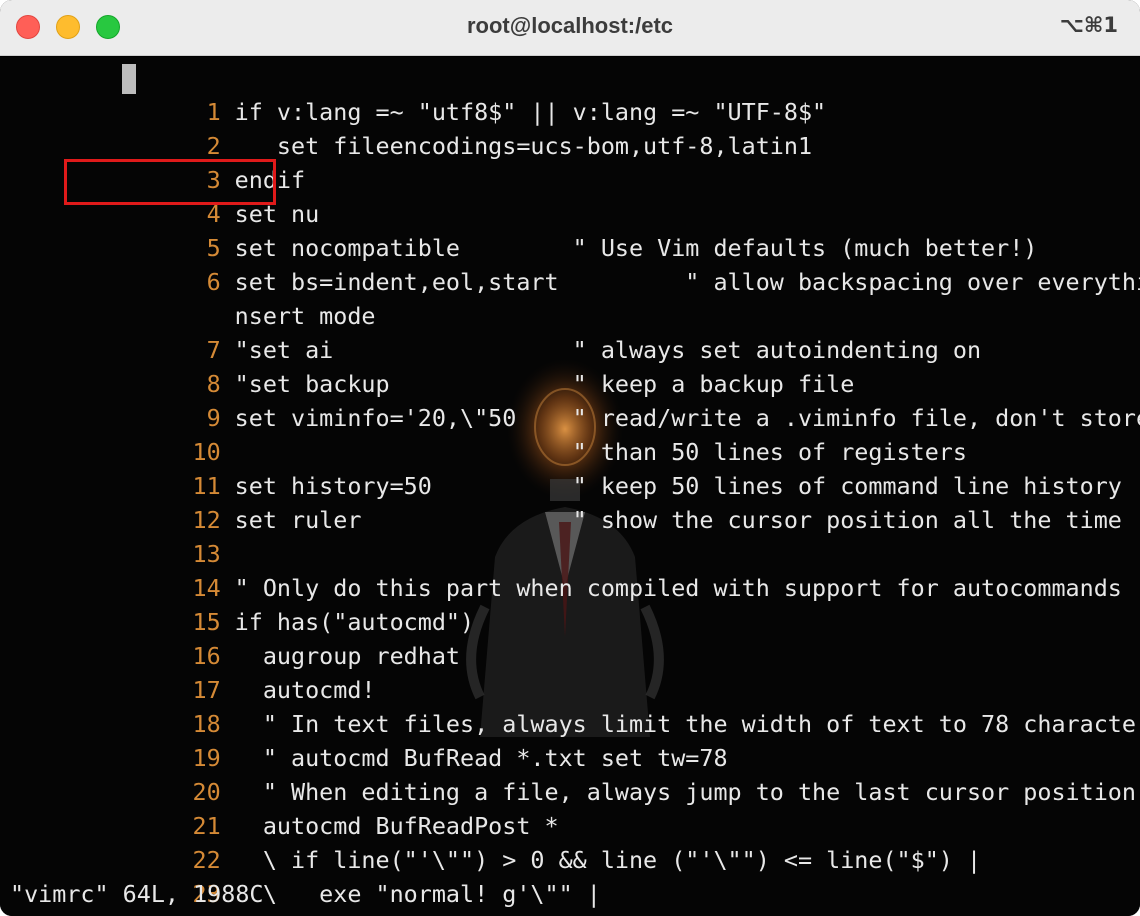 This screenshot has height=916, width=1140. I want to click on editor-line: 15 if has("autocmd"), so click(237, 603).